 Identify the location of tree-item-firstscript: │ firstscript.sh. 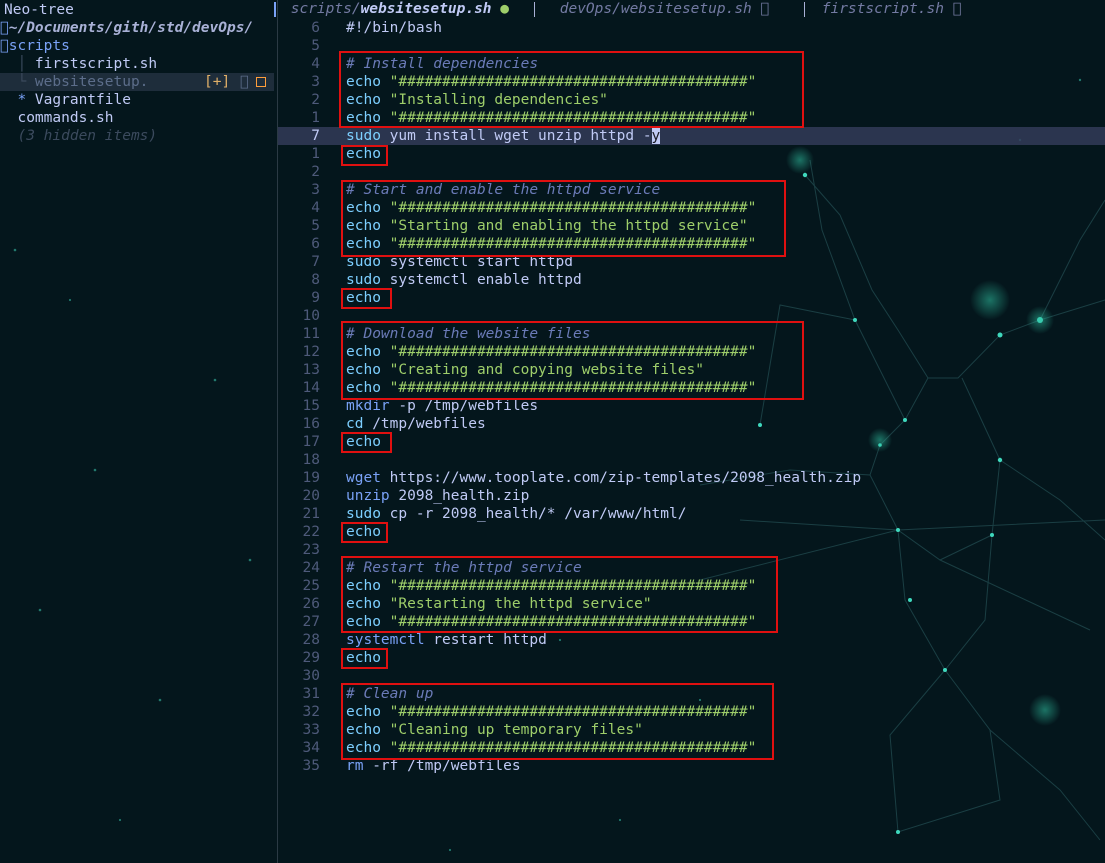
(137, 64).